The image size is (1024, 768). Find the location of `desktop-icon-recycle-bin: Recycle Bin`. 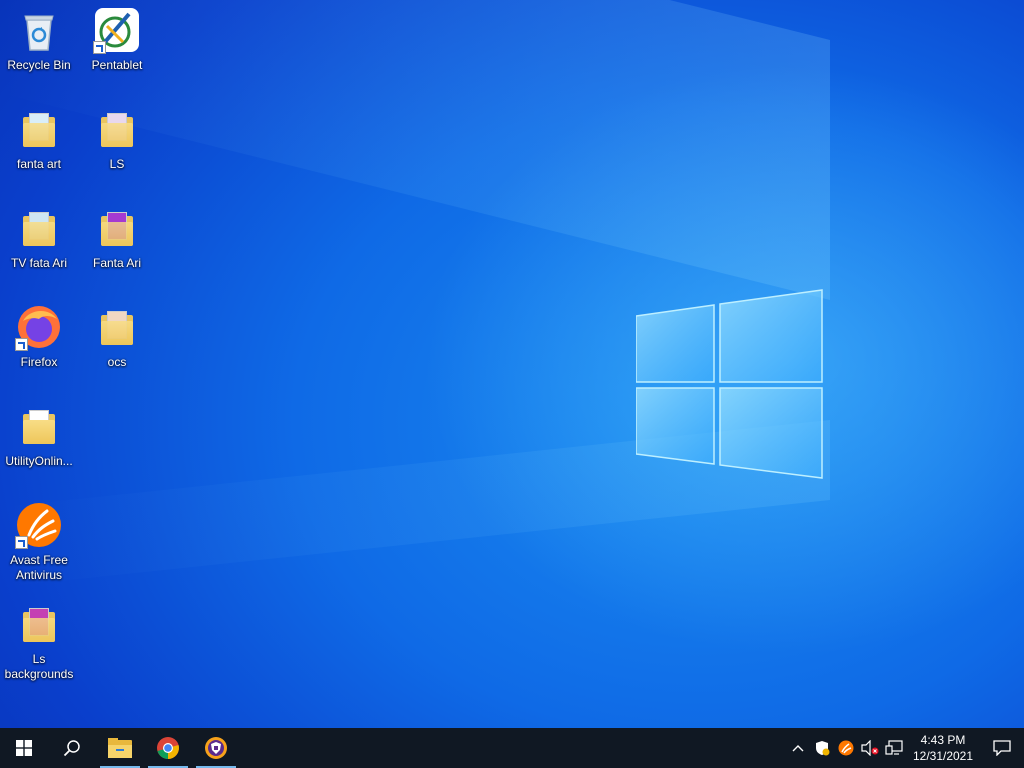

desktop-icon-recycle-bin: Recycle Bin is located at coordinates (39, 45).